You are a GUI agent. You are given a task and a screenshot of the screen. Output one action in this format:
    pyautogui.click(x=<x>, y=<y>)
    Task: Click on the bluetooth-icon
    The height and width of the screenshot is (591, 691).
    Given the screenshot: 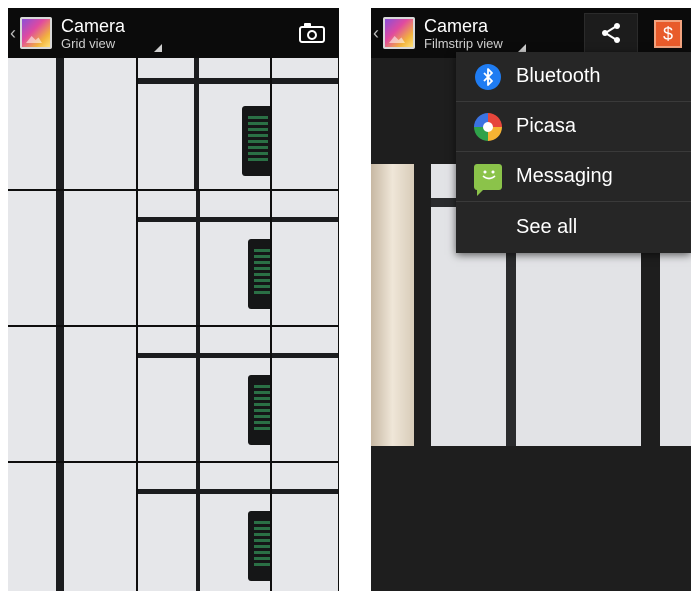 What is the action you would take?
    pyautogui.click(x=488, y=76)
    